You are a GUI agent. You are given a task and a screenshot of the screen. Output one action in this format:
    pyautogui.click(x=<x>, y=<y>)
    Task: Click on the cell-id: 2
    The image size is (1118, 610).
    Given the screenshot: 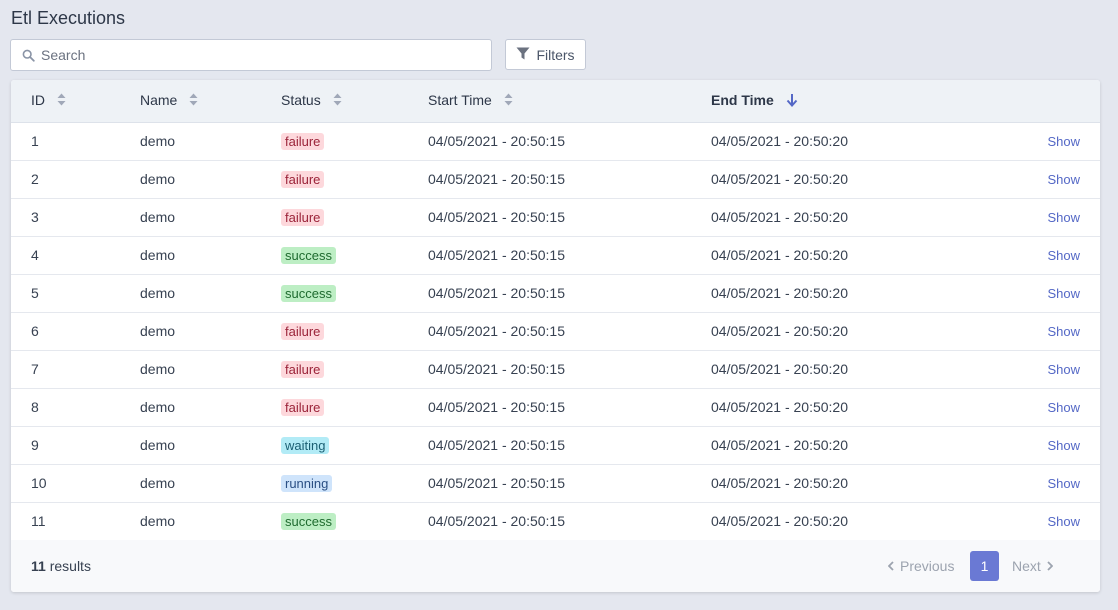 What is the action you would take?
    pyautogui.click(x=75, y=179)
    